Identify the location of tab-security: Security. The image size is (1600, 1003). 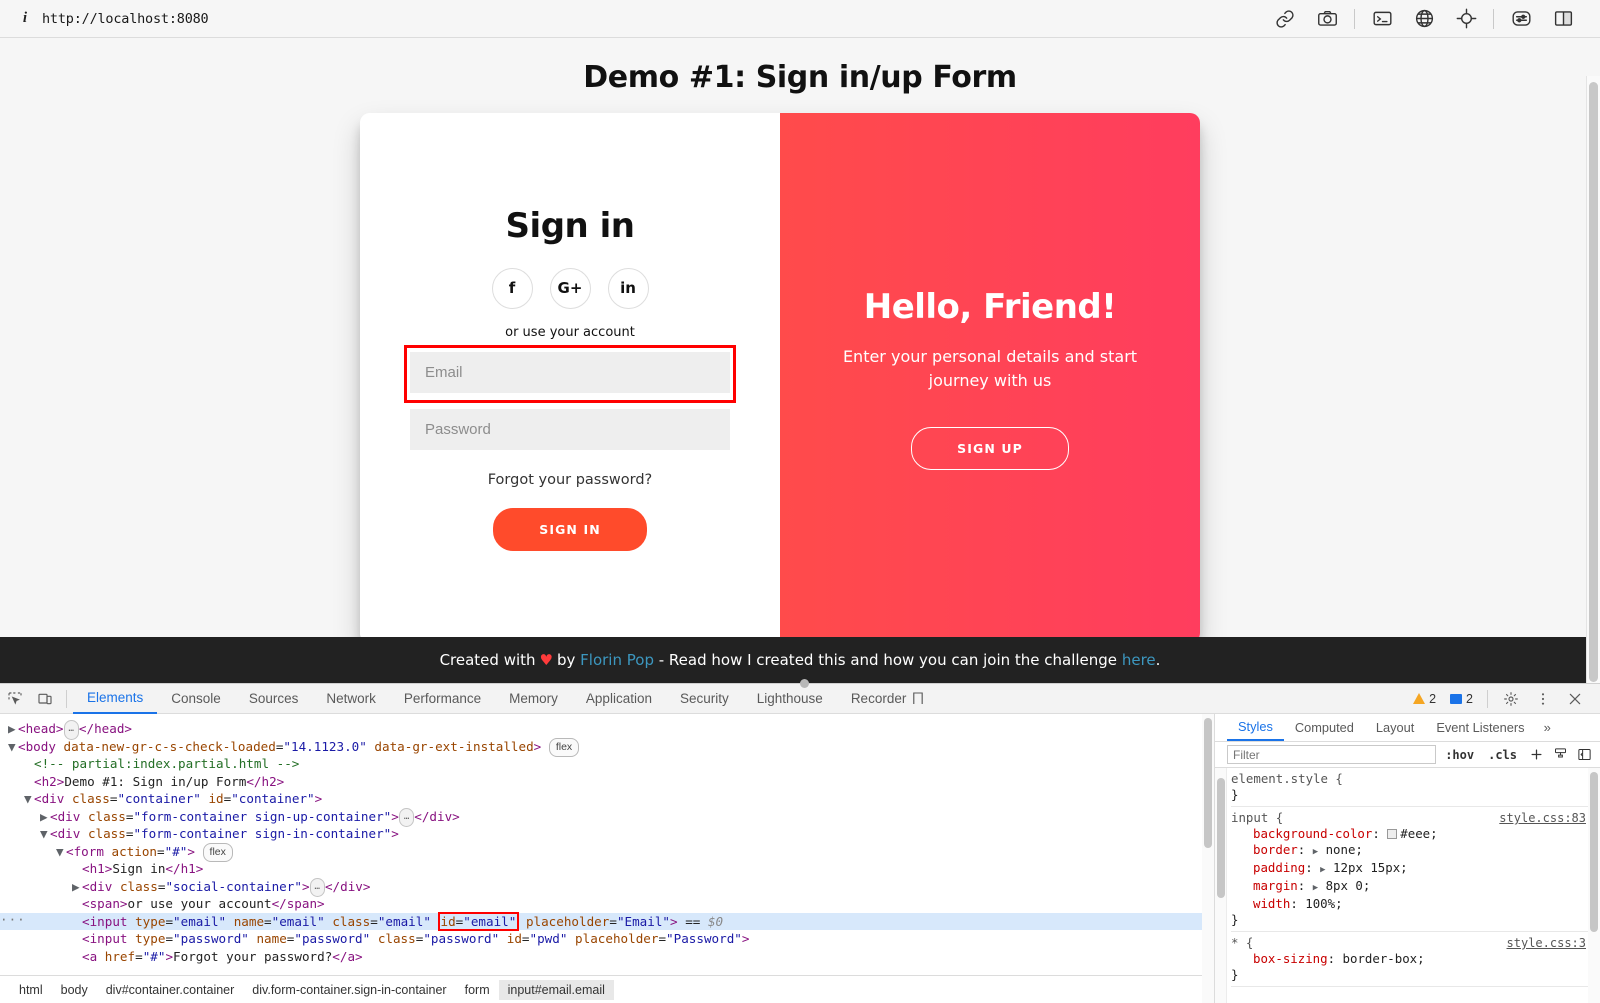
(704, 699).